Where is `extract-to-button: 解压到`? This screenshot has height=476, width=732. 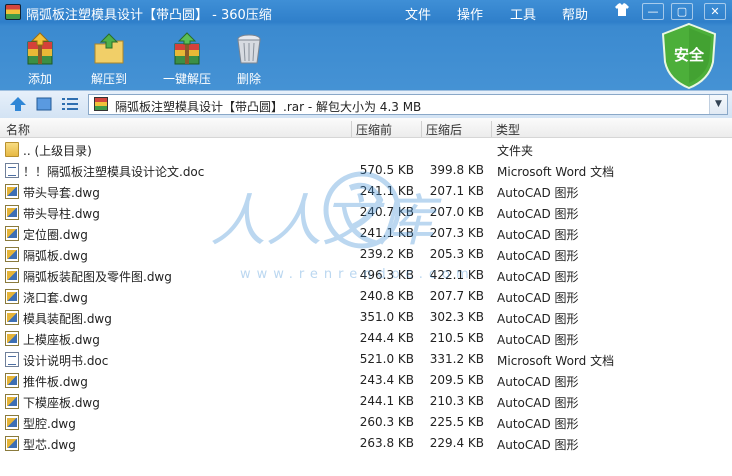 extract-to-button: 解压到 is located at coordinates (109, 60).